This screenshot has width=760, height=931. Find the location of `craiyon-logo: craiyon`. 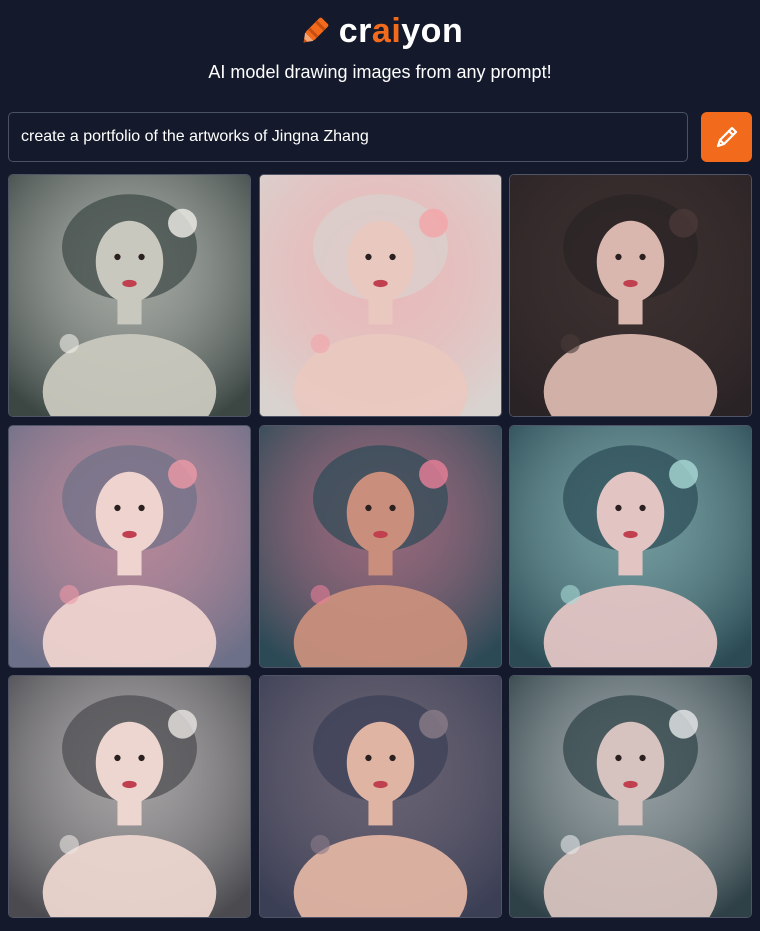

craiyon-logo: craiyon is located at coordinates (380, 31).